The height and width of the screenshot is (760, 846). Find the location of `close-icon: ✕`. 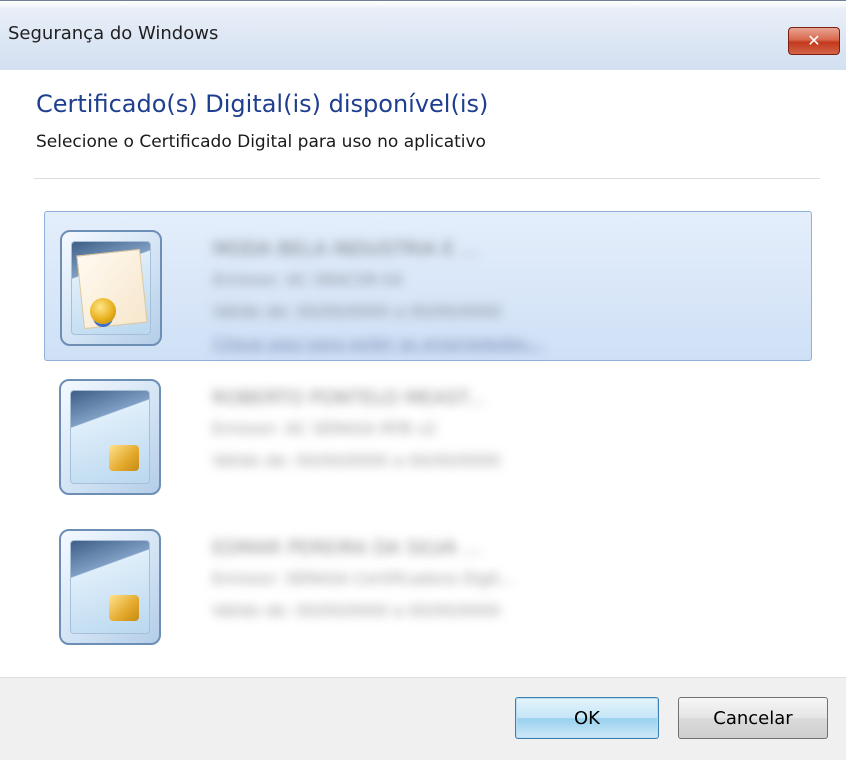

close-icon: ✕ is located at coordinates (814, 40).